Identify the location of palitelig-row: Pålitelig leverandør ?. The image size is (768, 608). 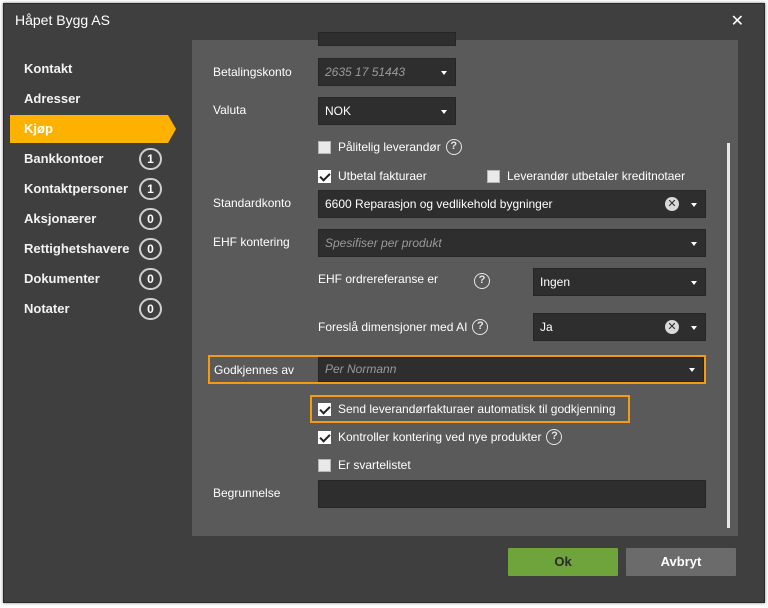
(390, 147).